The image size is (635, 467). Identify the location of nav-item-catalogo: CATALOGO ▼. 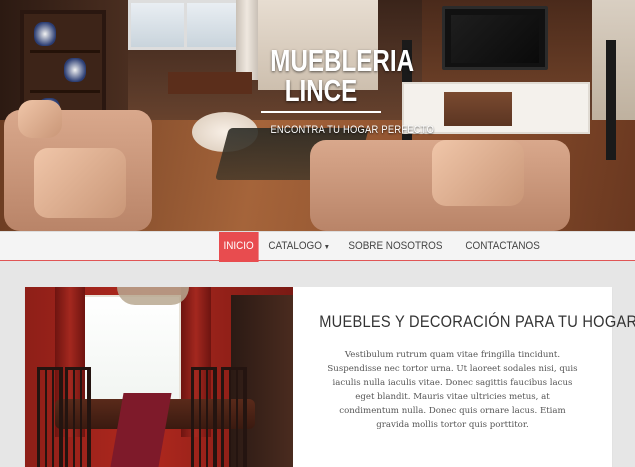
(299, 247).